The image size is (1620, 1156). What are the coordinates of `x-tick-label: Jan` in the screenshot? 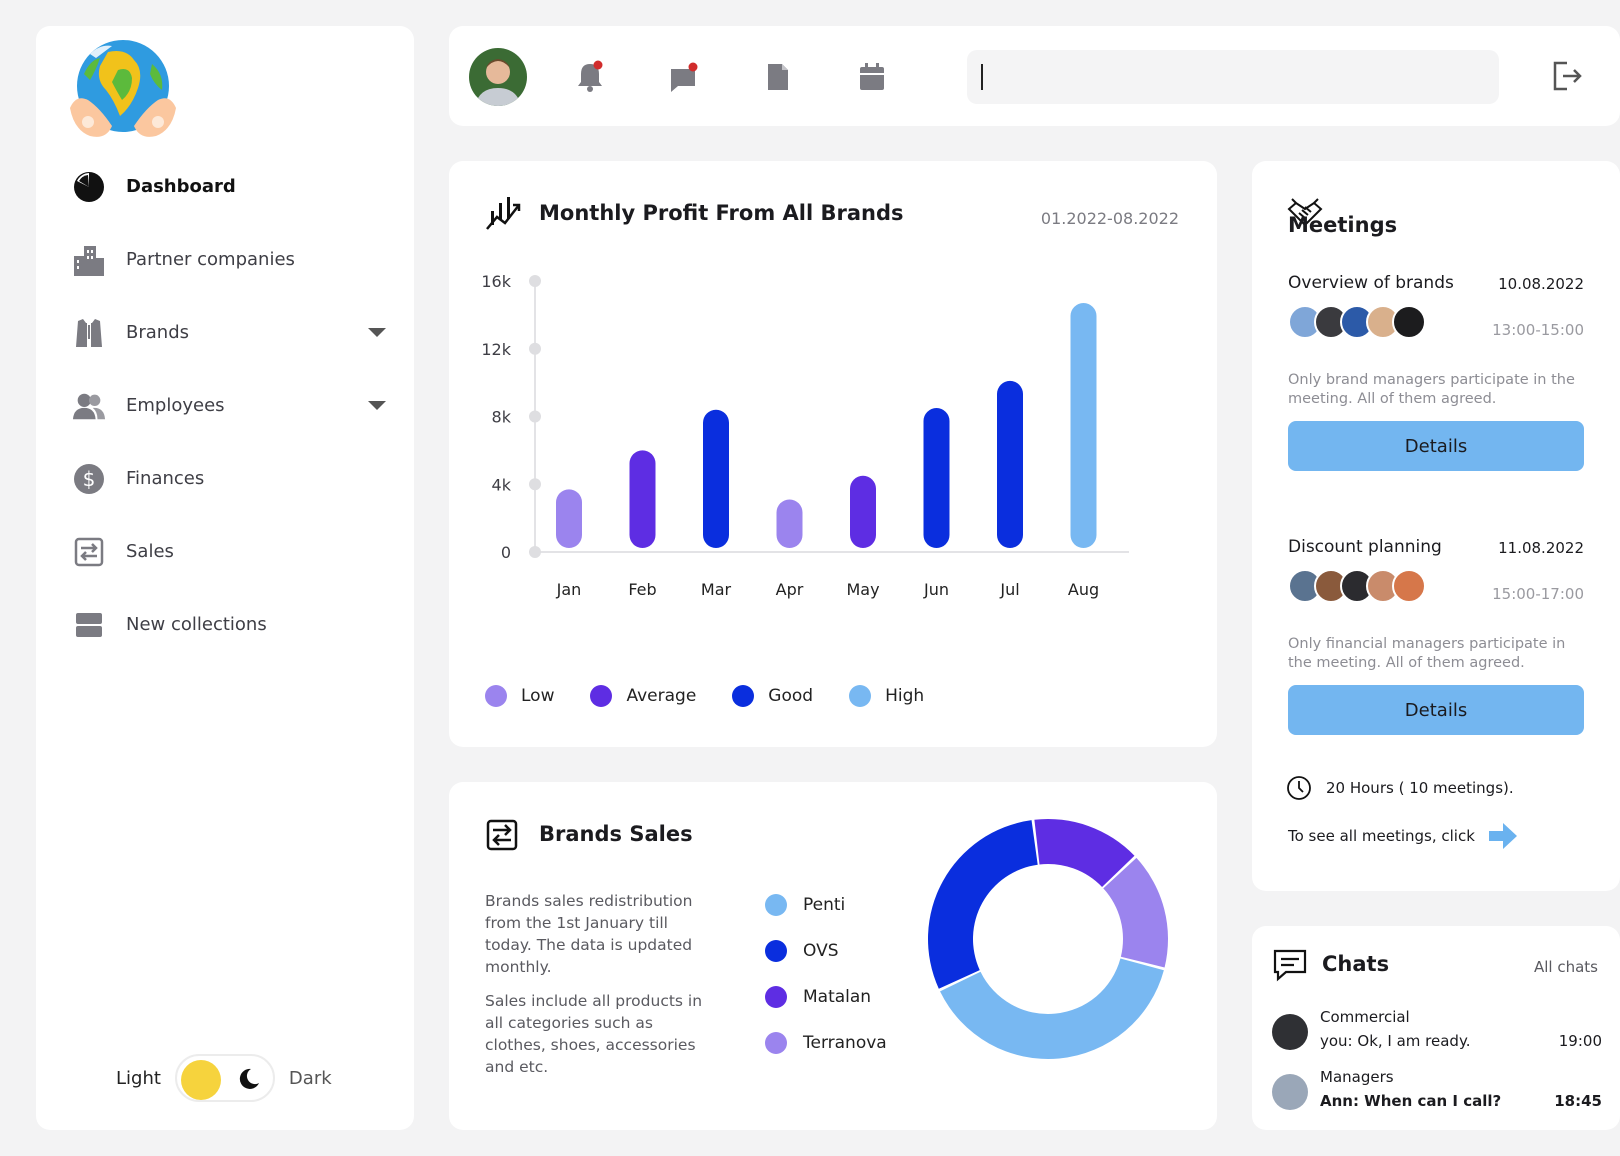 It's located at (569, 589).